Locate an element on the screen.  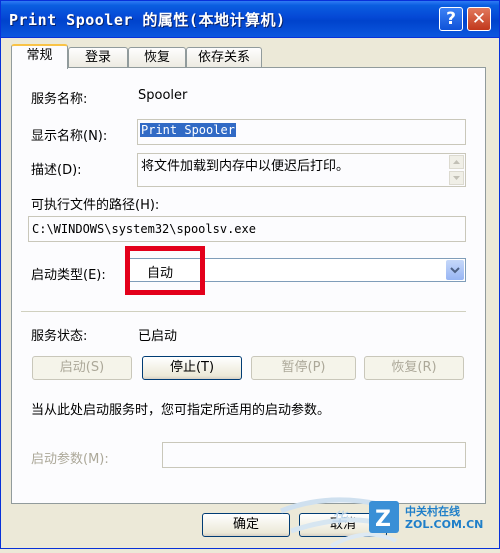
service-status-label: 服务状态: is located at coordinates (59, 336).